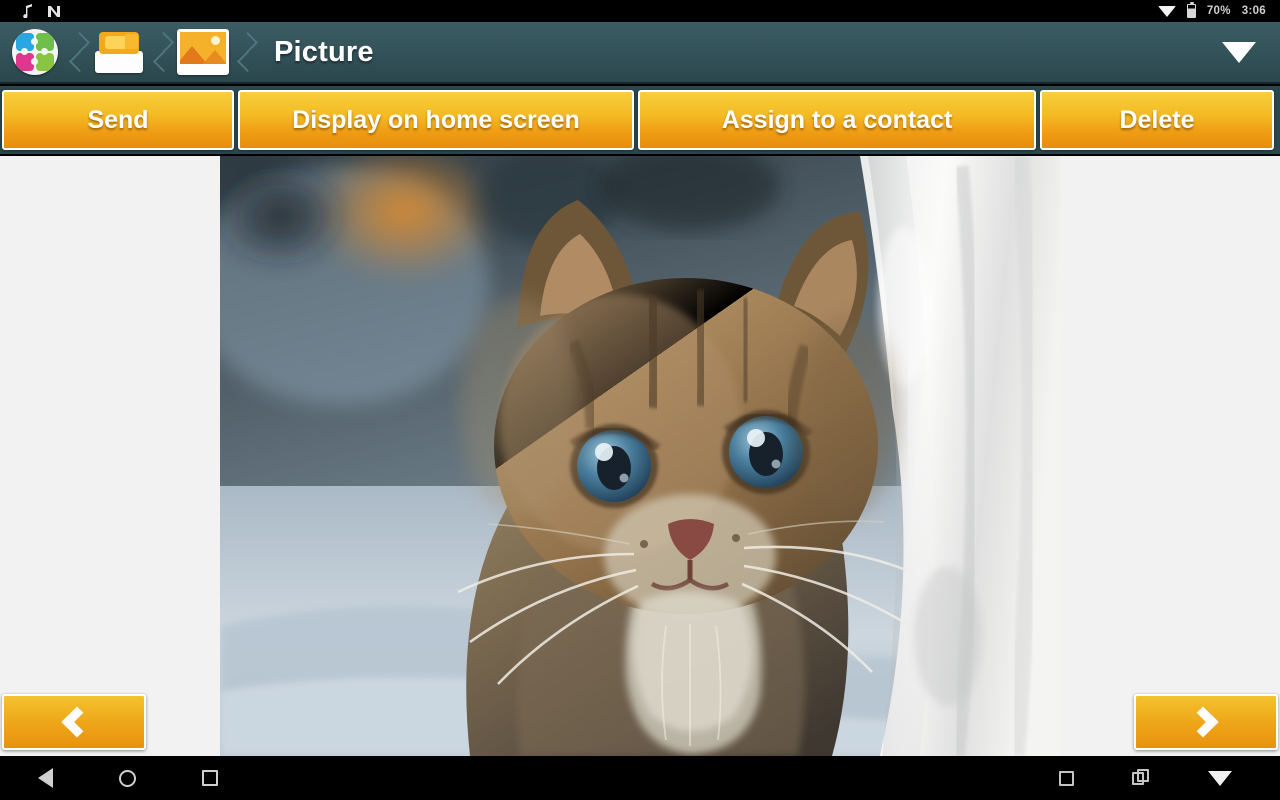 Image resolution: width=1280 pixels, height=800 pixels. Describe the element at coordinates (436, 120) in the screenshot. I see `display-on-home-screen-button: Display on home screen` at that location.